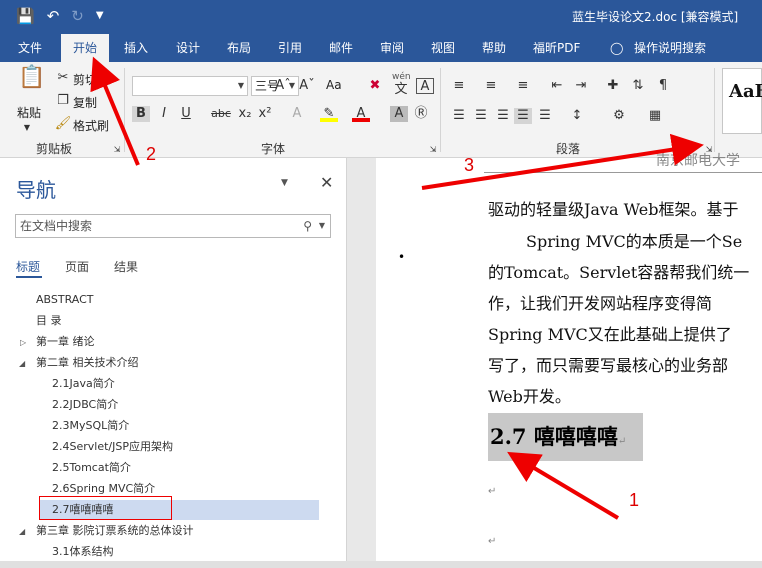 Image resolution: width=762 pixels, height=568 pixels. I want to click on customize-qat-icon: ▼, so click(100, 16).